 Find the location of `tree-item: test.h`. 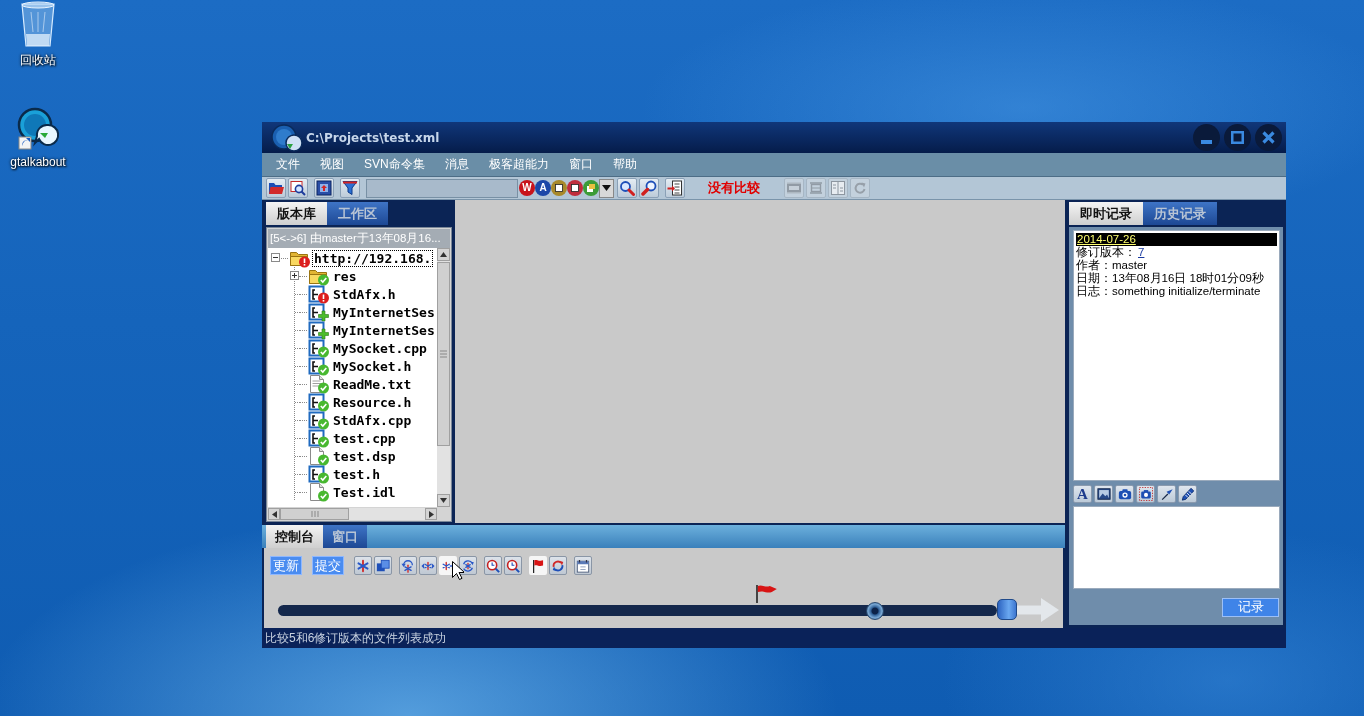

tree-item: test.h is located at coordinates (356, 474).